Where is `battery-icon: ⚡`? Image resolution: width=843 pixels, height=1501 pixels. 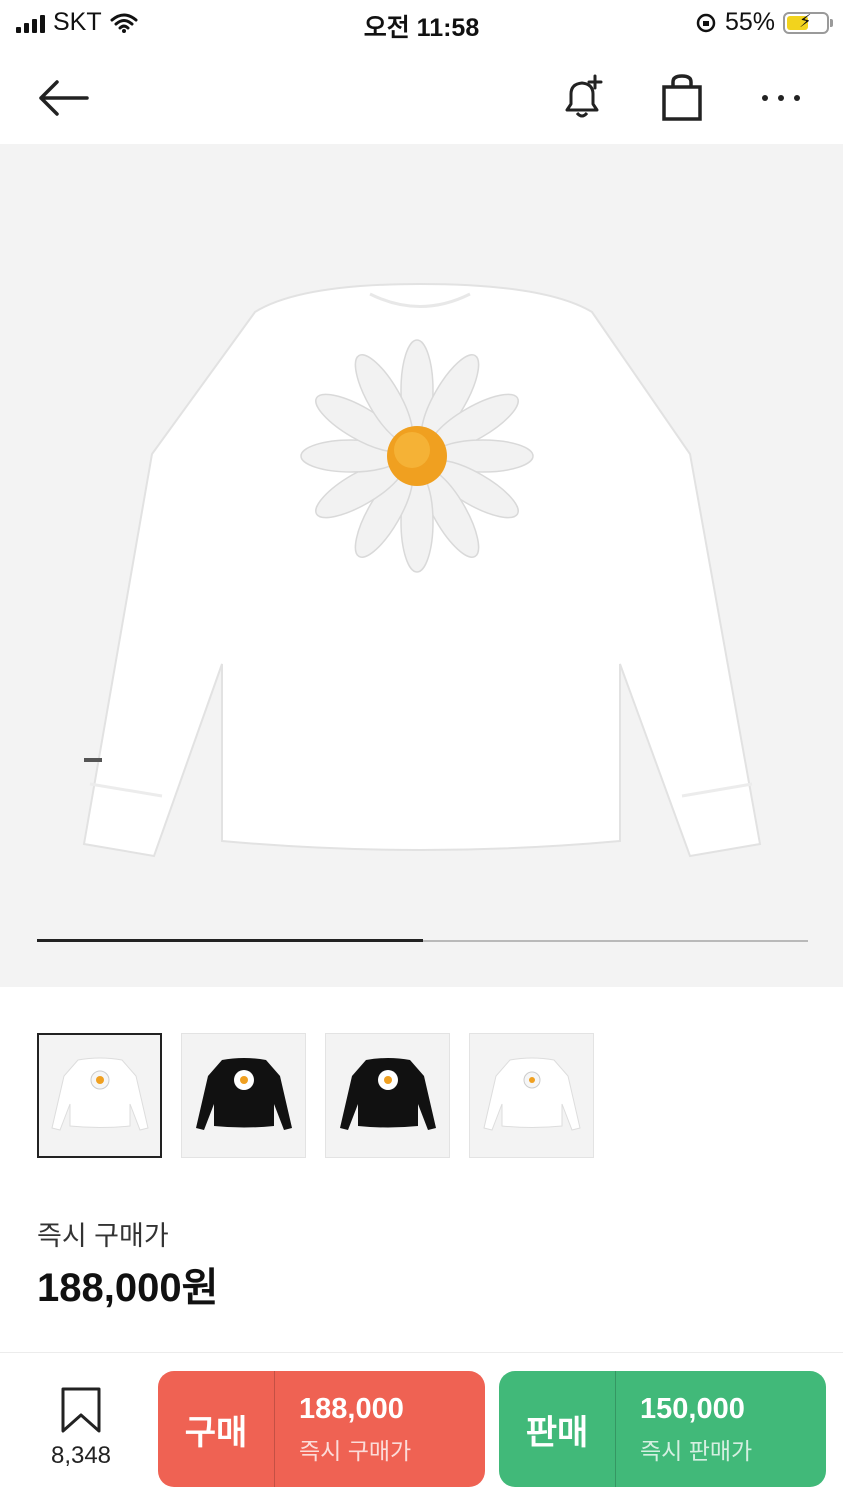
battery-icon: ⚡ is located at coordinates (808, 22).